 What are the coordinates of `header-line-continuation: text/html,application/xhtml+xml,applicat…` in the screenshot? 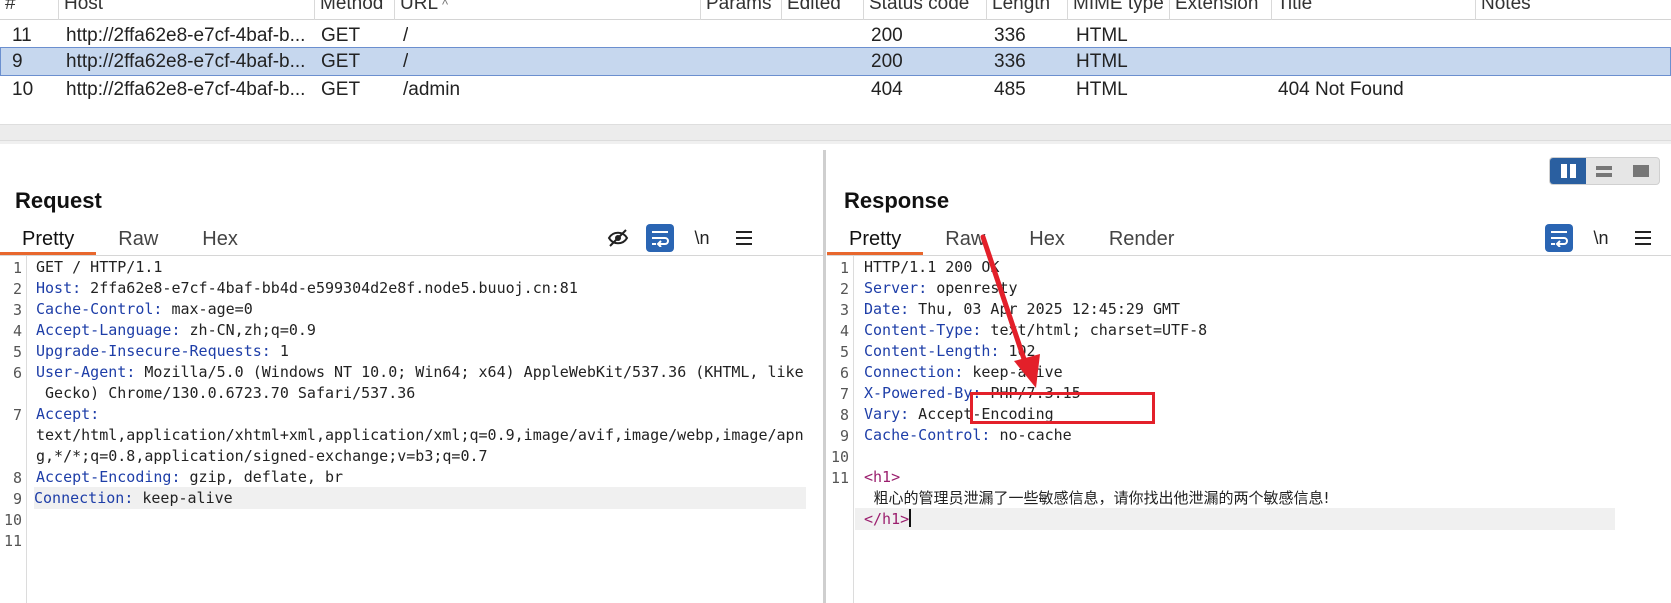 It's located at (420, 435).